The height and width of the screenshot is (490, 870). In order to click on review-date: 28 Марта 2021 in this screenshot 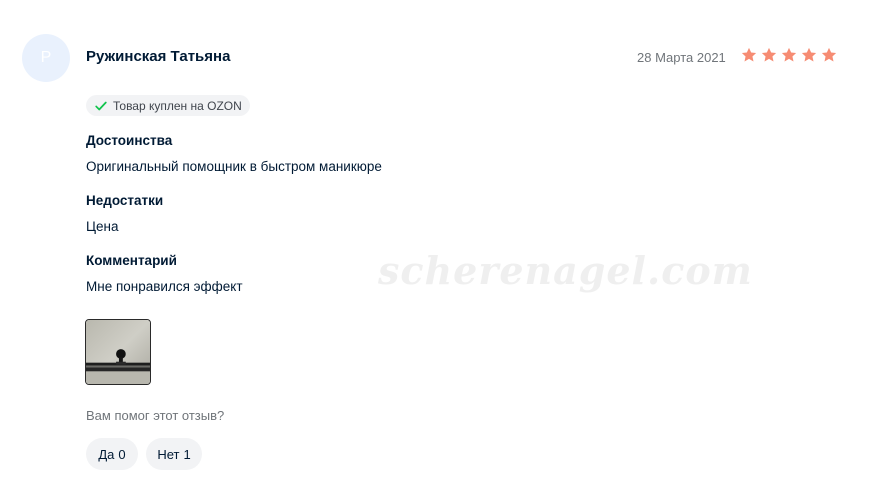, I will do `click(681, 57)`.